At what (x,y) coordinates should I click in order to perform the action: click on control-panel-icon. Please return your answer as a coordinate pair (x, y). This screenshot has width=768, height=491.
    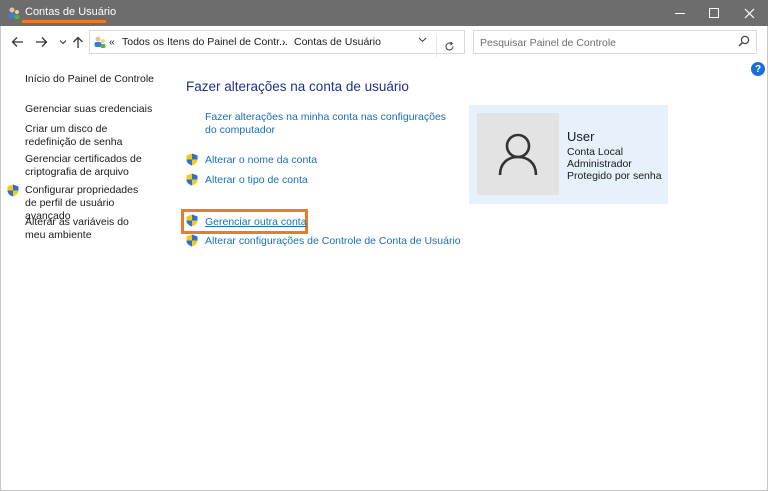
    Looking at the image, I should click on (100, 42).